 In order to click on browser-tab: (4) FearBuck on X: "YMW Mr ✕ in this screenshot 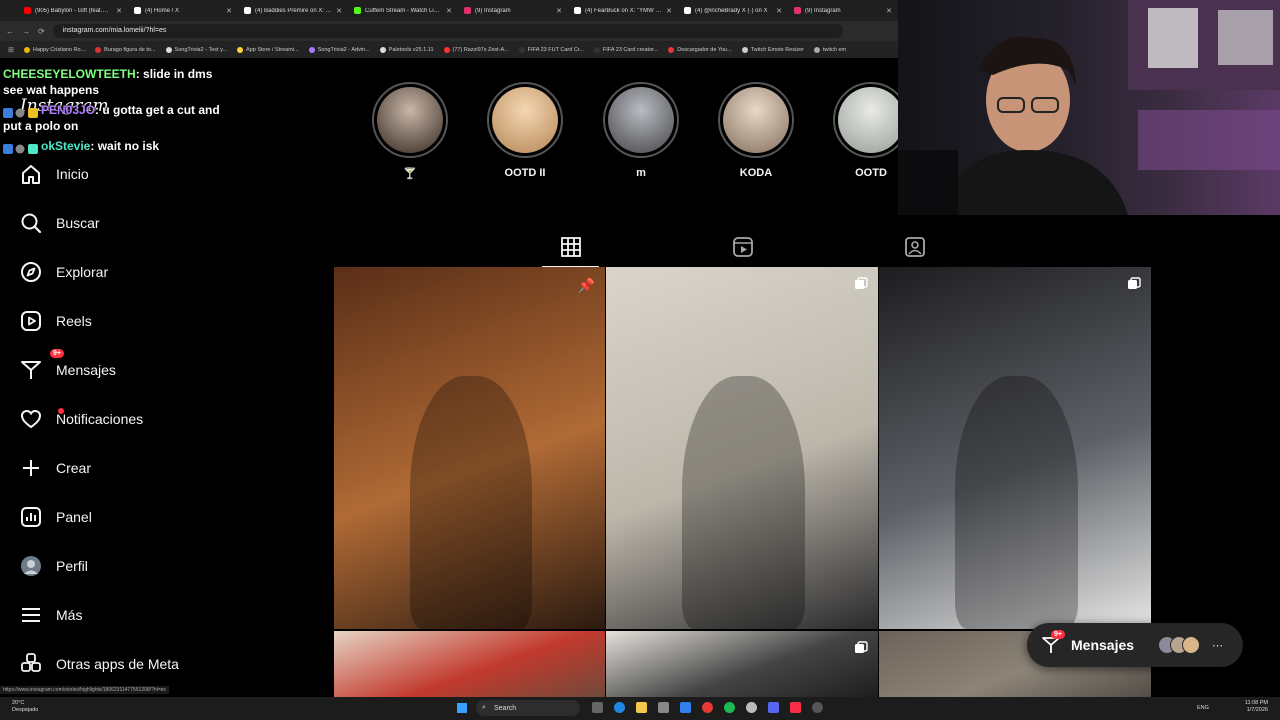, I will do `click(623, 10)`.